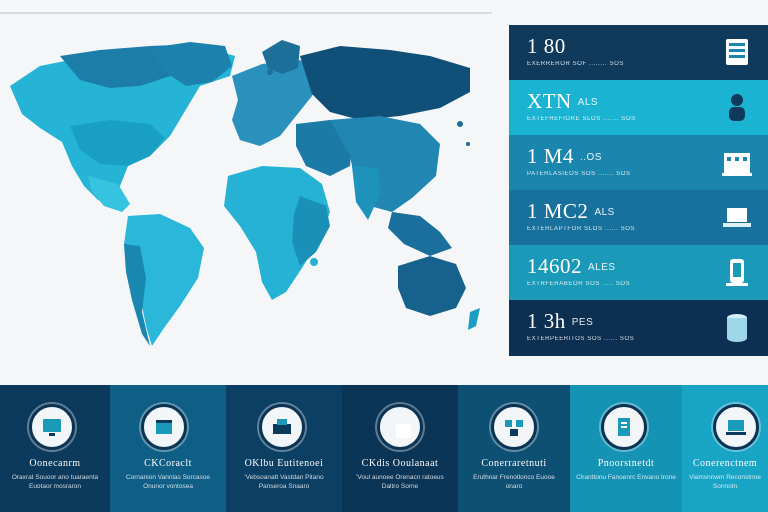  What do you see at coordinates (366, 193) in the screenshot?
I see `map-india` at bounding box center [366, 193].